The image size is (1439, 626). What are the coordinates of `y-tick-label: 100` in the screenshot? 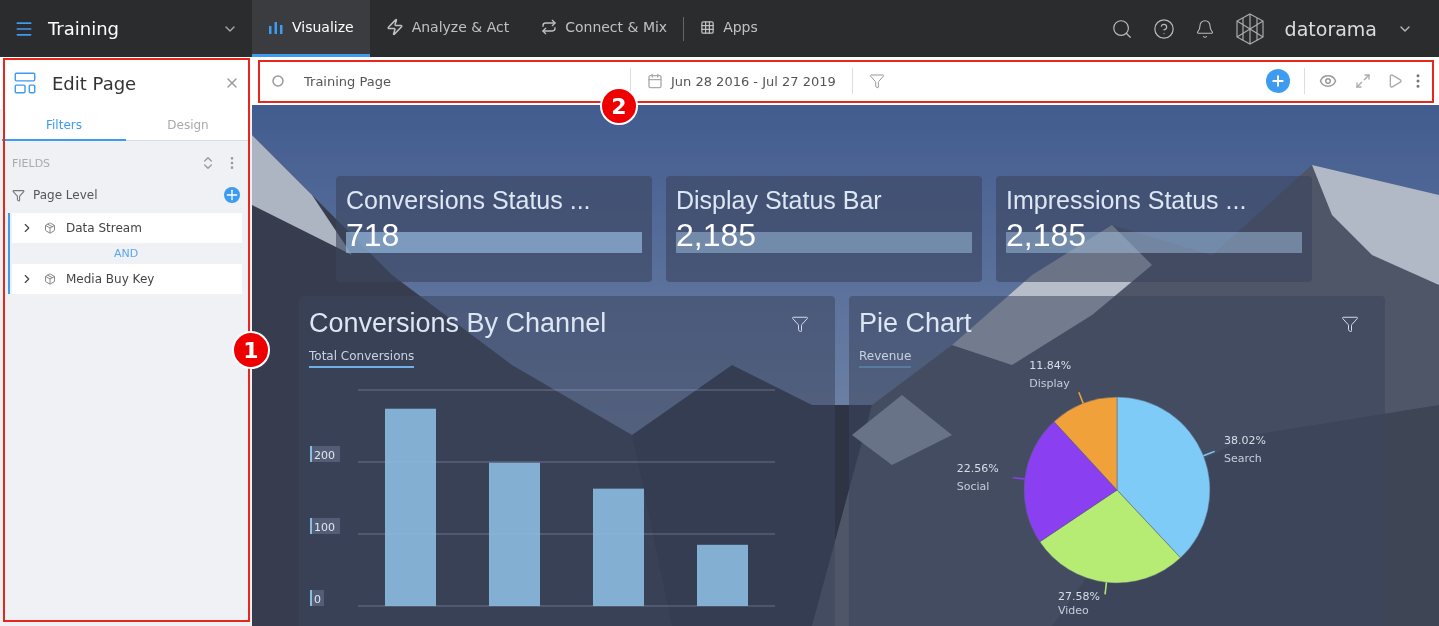 It's located at (324, 527).